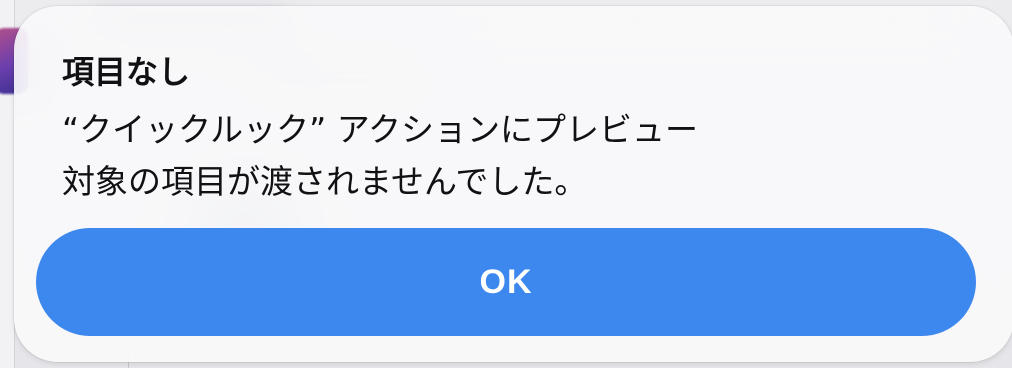 The image size is (1012, 368). What do you see at coordinates (126, 72) in the screenshot?
I see `alert-title: 項目なし` at bounding box center [126, 72].